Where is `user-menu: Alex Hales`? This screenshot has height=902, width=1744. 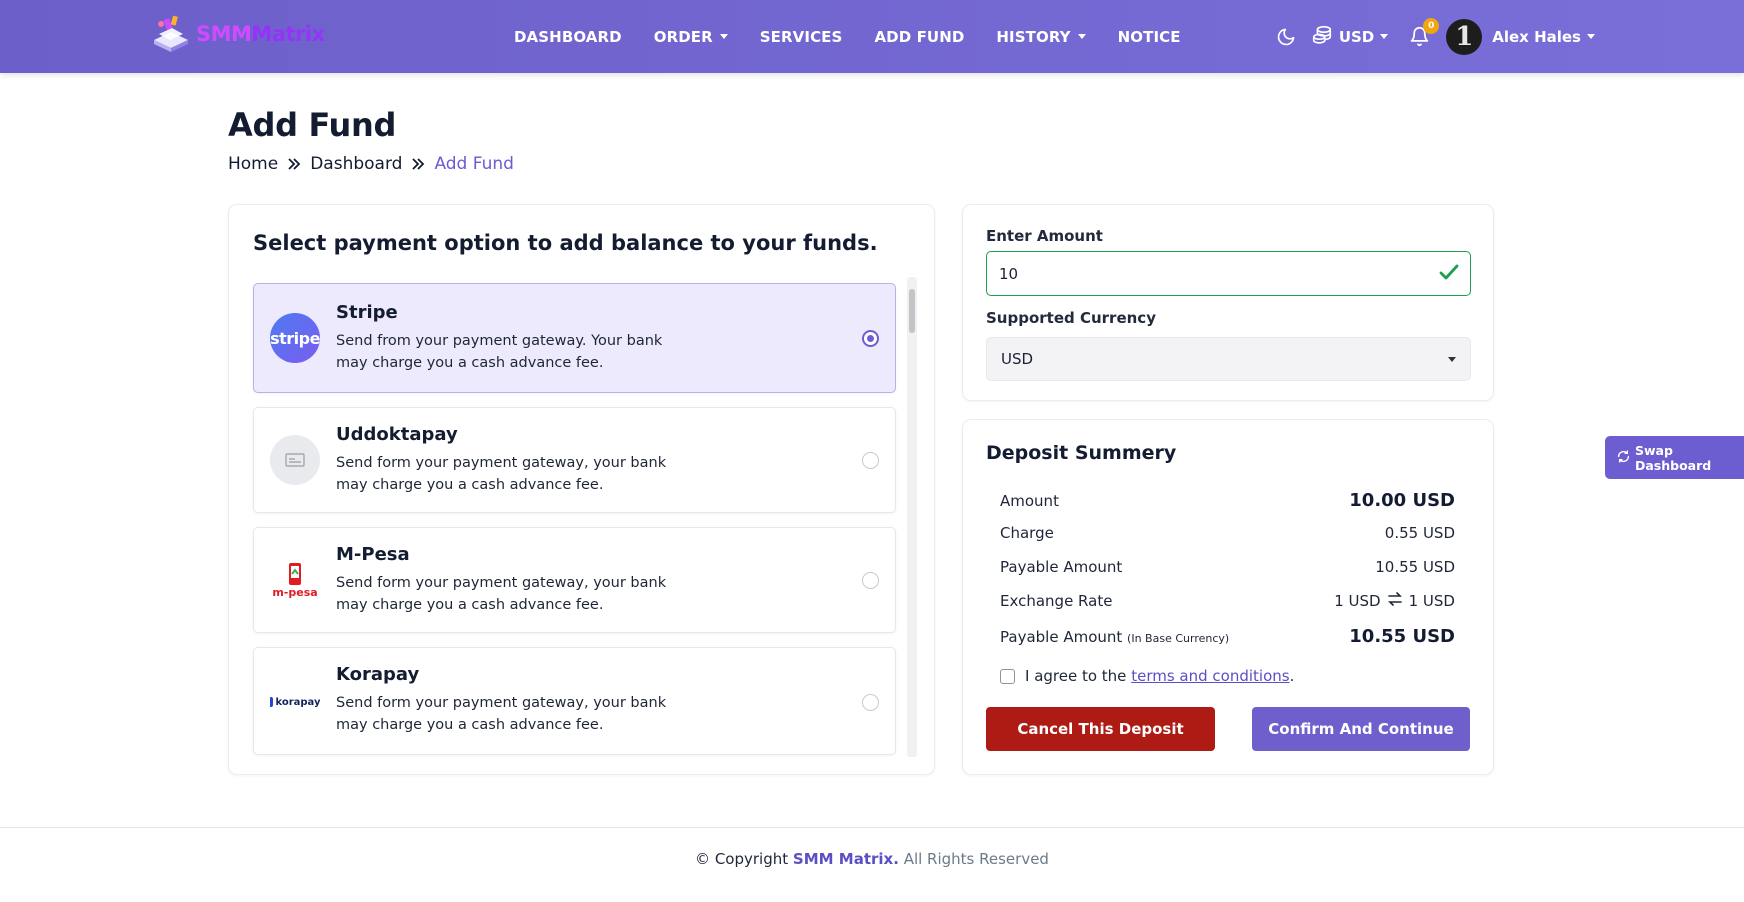 user-menu: Alex Hales is located at coordinates (1543, 37).